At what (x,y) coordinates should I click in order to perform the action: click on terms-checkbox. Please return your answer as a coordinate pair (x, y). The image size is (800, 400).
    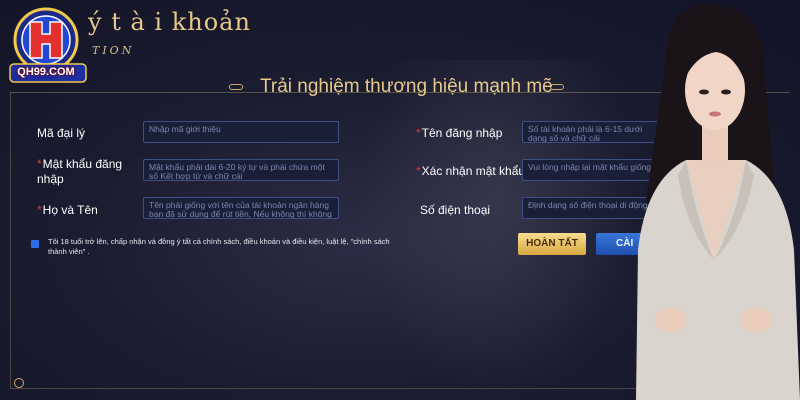
    Looking at the image, I should click on (35, 244).